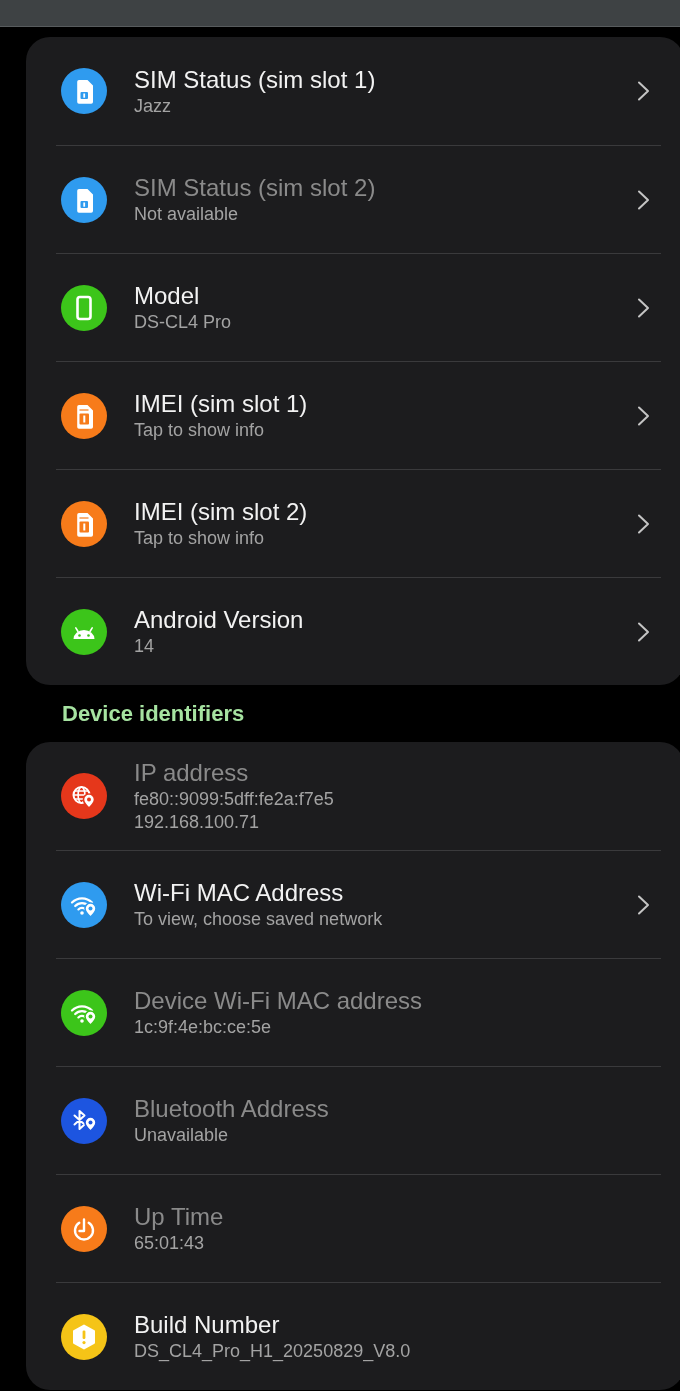  I want to click on row-title: Android Version, so click(219, 620).